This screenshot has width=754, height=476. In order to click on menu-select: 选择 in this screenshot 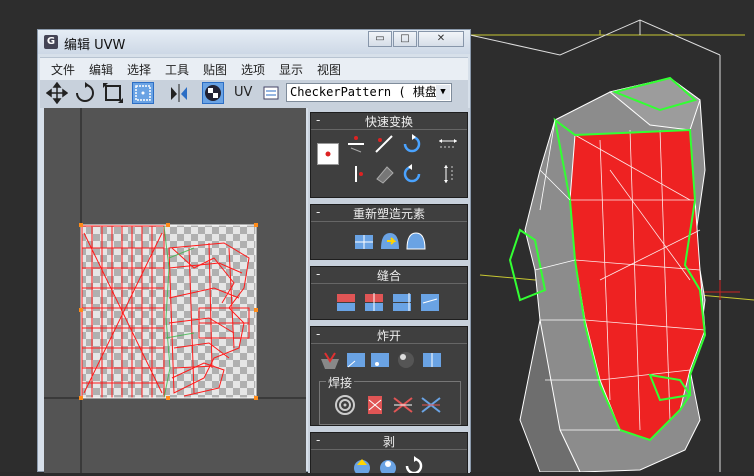, I will do `click(139, 69)`.